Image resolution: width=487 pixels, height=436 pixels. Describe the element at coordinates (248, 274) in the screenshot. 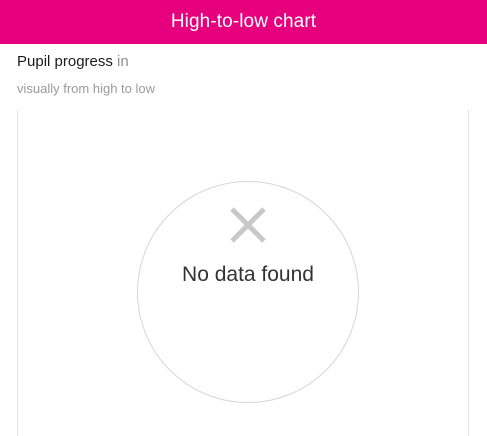

I see `no-data-message: No data found` at that location.